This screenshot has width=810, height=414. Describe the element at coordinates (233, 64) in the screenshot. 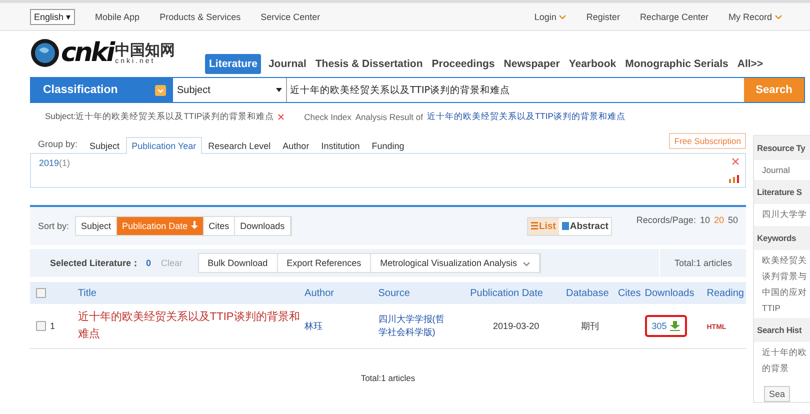

I see `database-tab: Literature` at that location.